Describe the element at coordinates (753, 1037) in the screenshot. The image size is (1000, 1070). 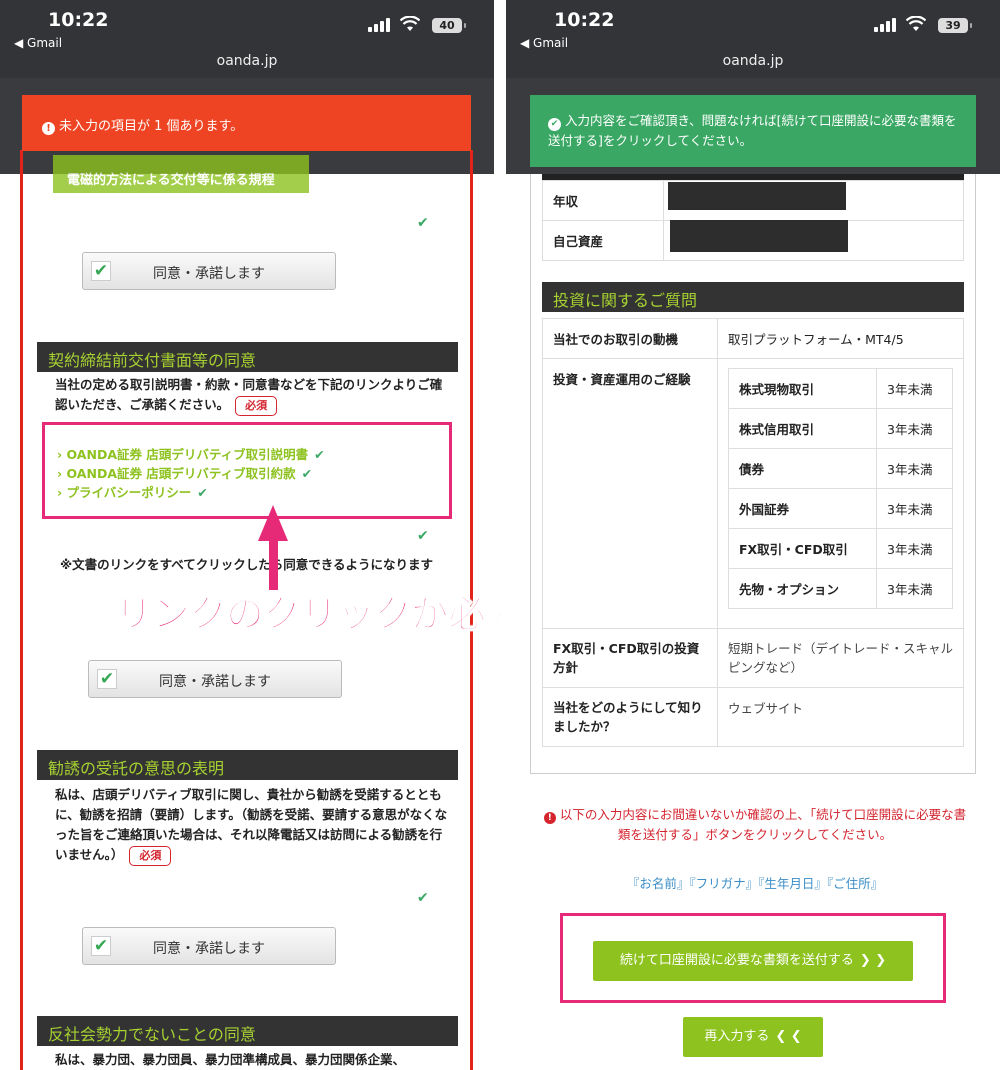
I see `reenter-button: 再入力する ❮ ❮` at that location.